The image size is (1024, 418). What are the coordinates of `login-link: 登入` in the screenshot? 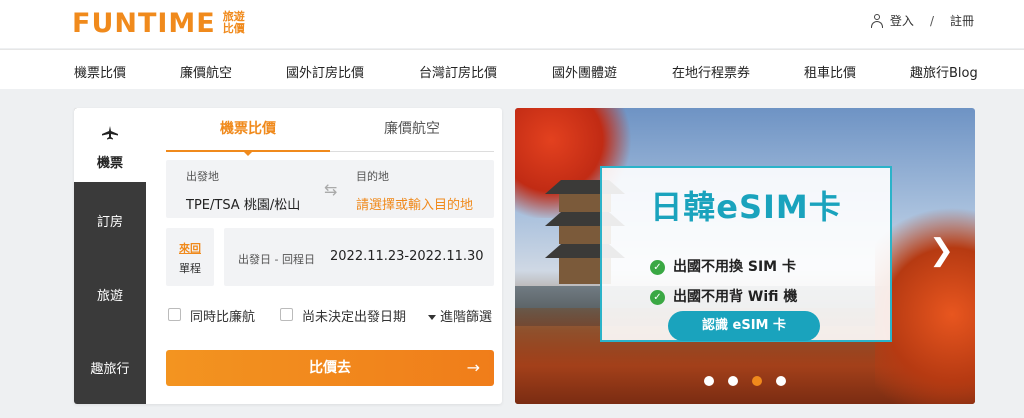 It's located at (902, 20).